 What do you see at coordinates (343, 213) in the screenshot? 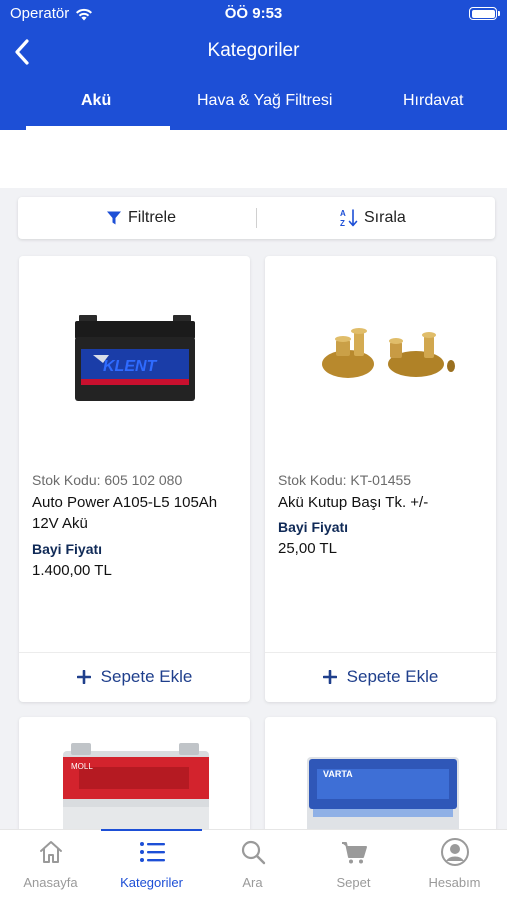
I see `svg-text: A` at bounding box center [343, 213].